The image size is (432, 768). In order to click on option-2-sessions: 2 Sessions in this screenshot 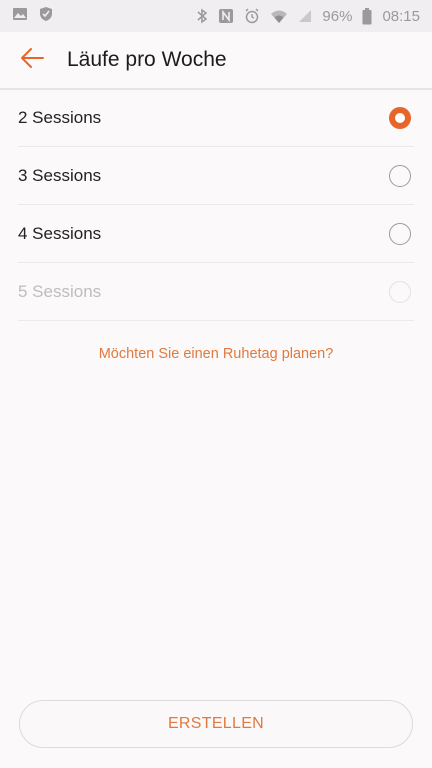, I will do `click(216, 118)`.